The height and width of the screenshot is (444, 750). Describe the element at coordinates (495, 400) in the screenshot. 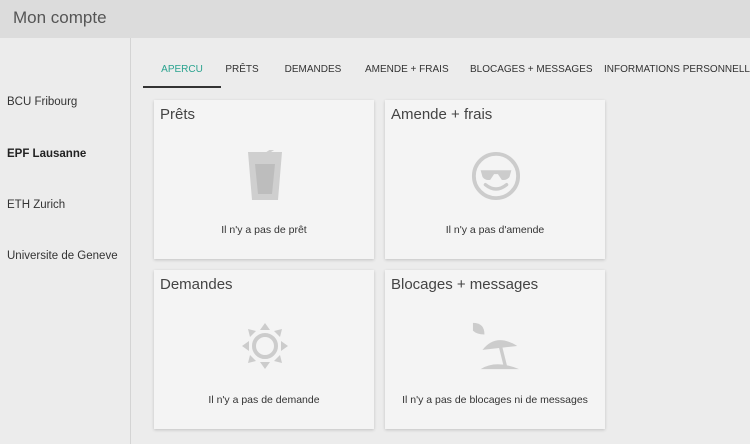

I see `card-message: Il n'y a pas de blocages ni de messages` at that location.